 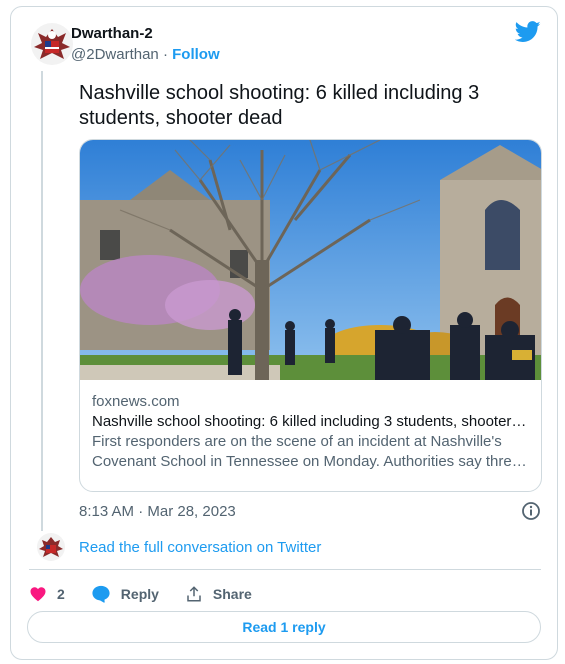 What do you see at coordinates (51, 547) in the screenshot?
I see `reply-author-avatar` at bounding box center [51, 547].